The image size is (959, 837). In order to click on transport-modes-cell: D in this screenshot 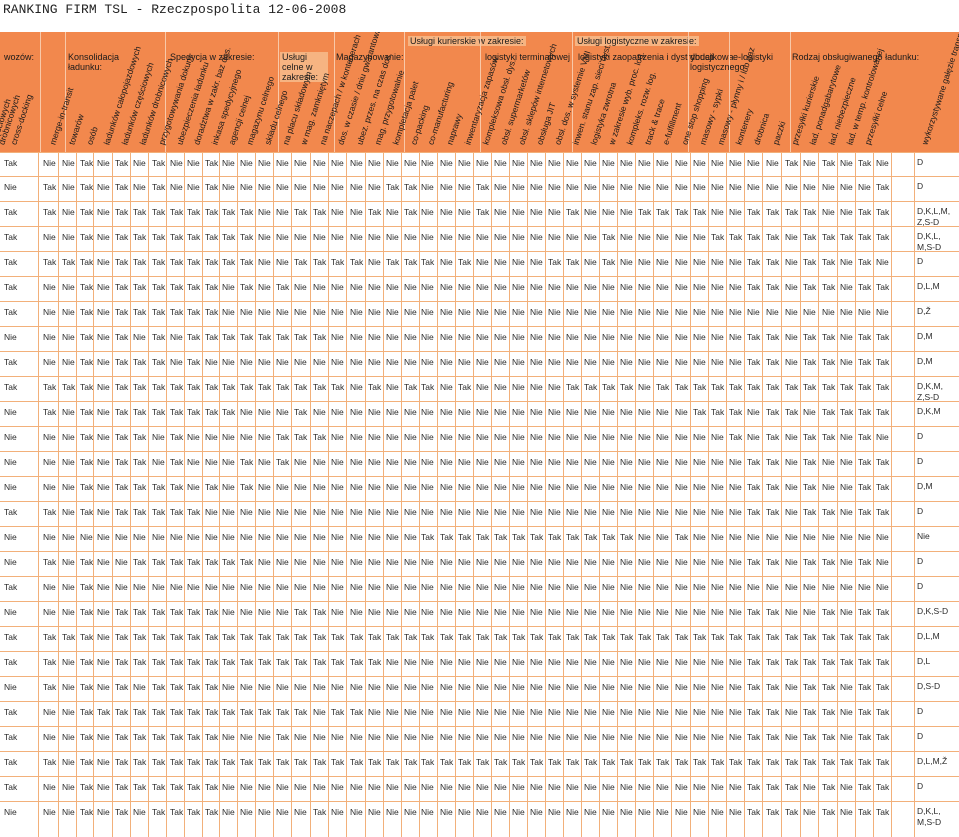, I will do `click(920, 511)`.